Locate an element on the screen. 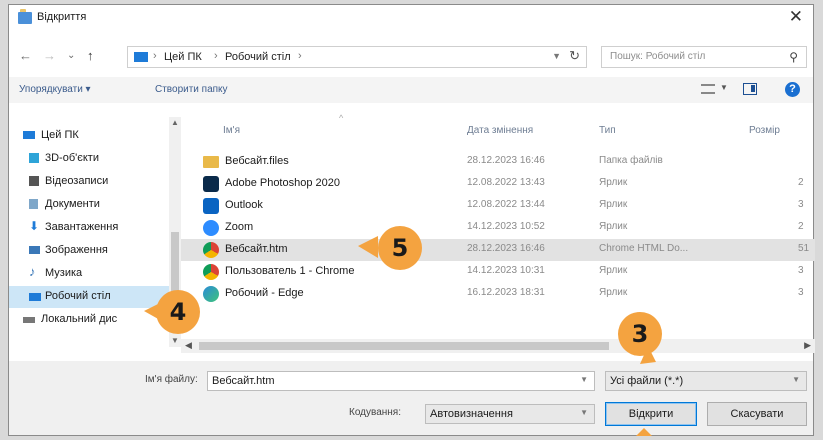 The height and width of the screenshot is (440, 823). callout-5-pointer is located at coordinates (368, 247).